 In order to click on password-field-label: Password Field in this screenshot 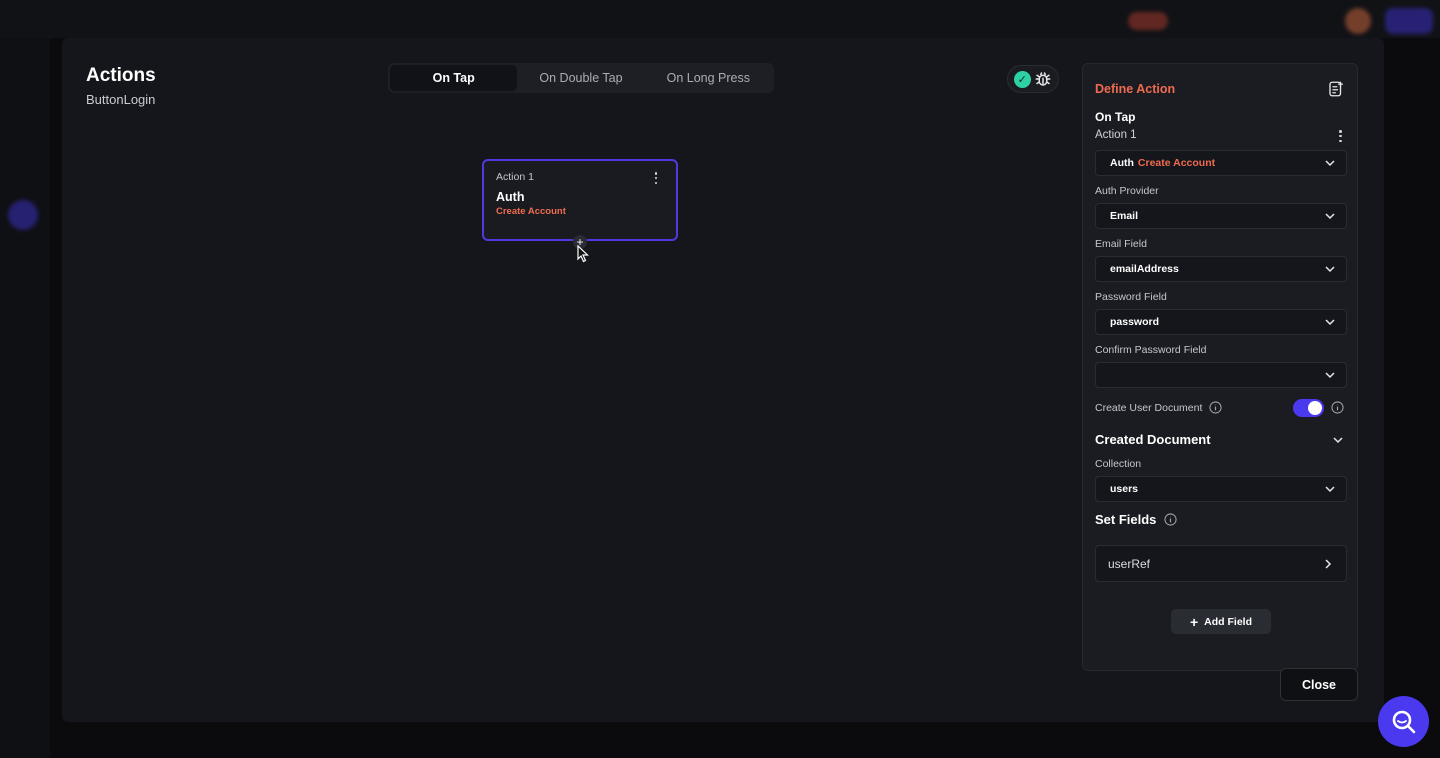, I will do `click(1131, 297)`.